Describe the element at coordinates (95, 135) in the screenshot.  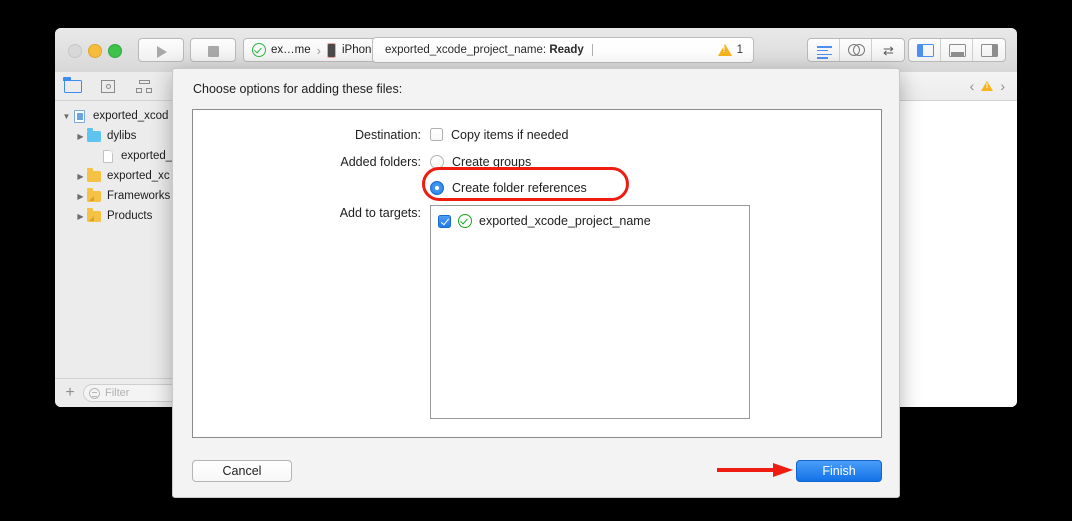
I see `folder-blue-icon` at that location.